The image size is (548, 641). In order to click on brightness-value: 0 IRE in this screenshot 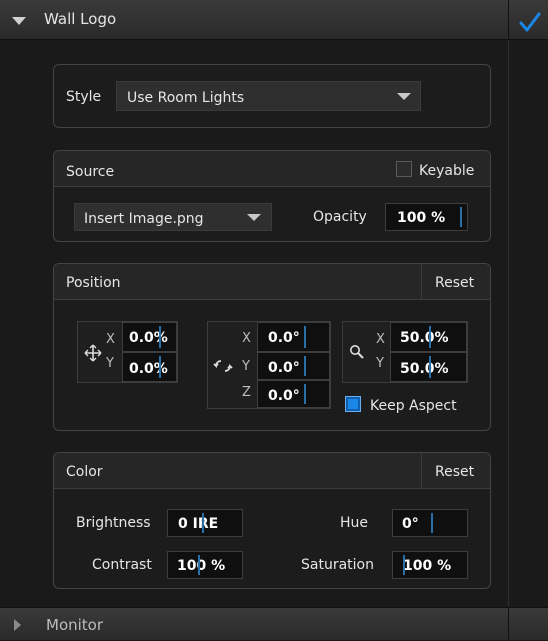, I will do `click(198, 524)`.